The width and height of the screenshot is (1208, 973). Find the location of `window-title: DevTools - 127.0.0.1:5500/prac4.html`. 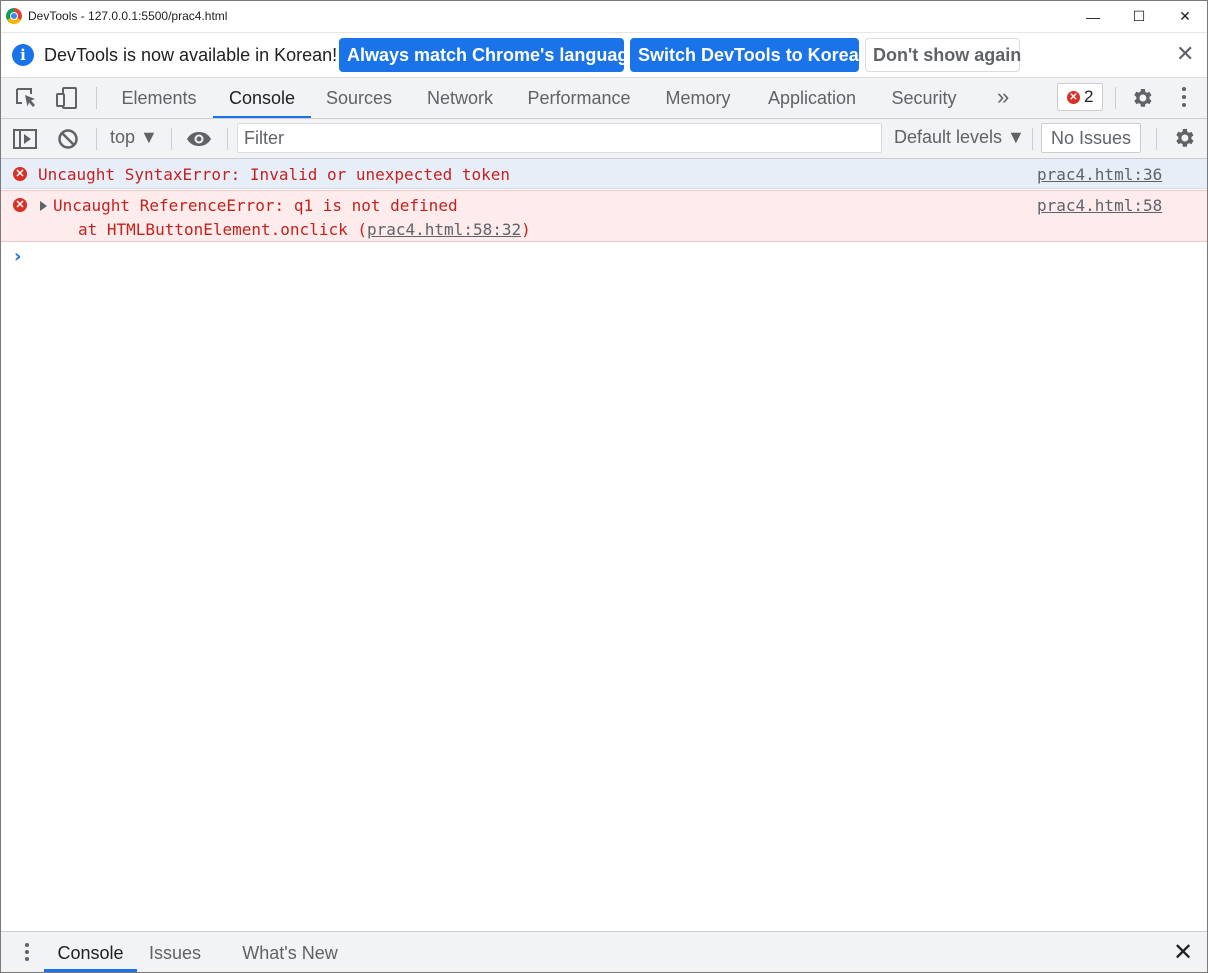

window-title: DevTools - 127.0.0.1:5500/prac4.html is located at coordinates (128, 16).